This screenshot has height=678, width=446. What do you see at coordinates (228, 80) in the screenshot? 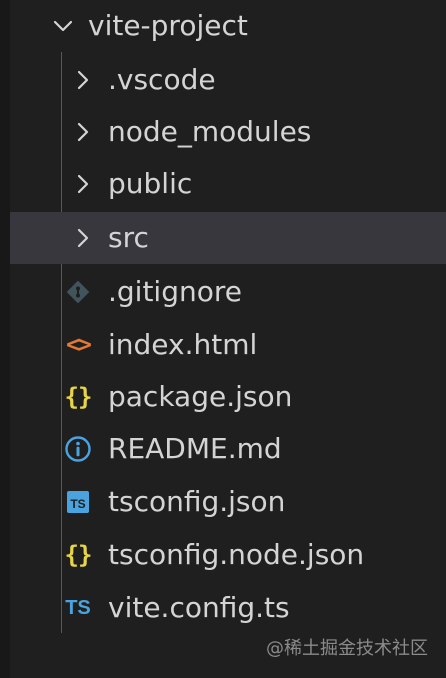
I see `folder-row-vscode: .vscode` at bounding box center [228, 80].